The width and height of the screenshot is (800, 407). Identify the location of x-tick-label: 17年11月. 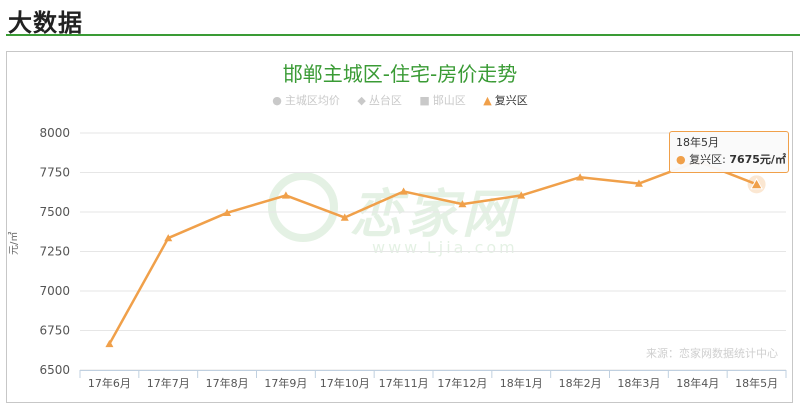
(404, 383).